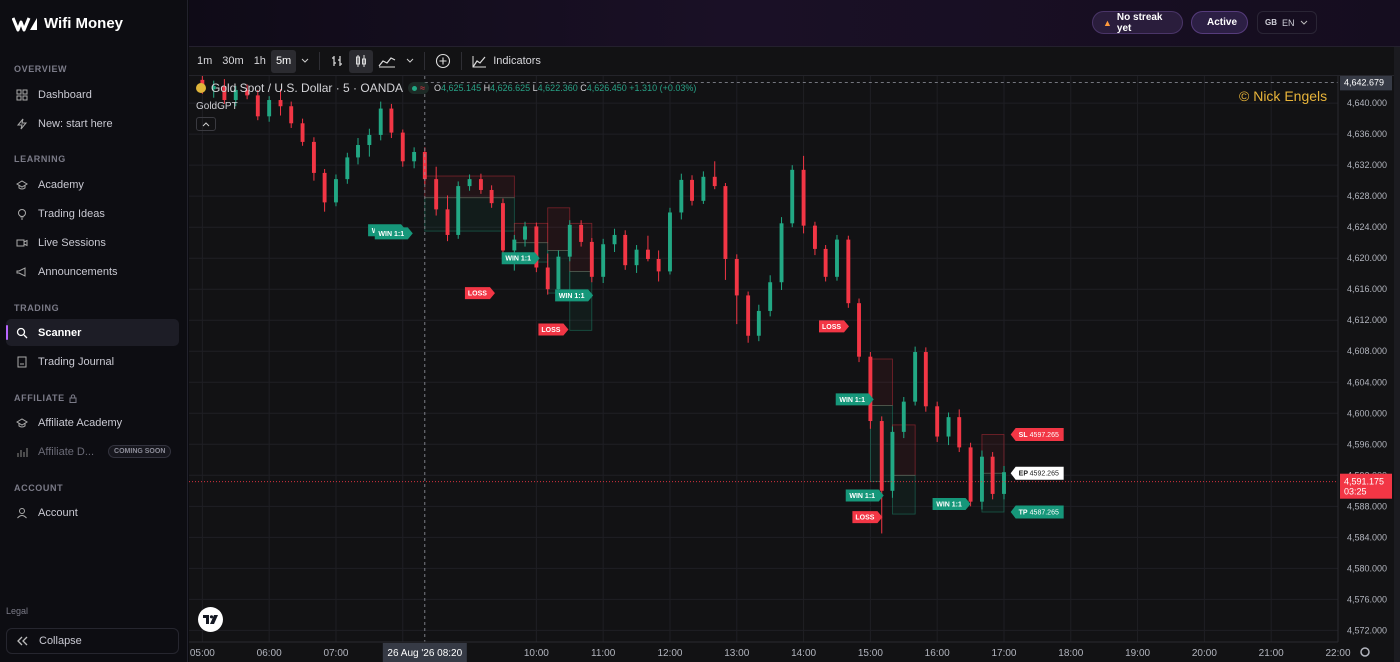 This screenshot has width=1400, height=662. I want to click on active-label: Active, so click(1222, 22).